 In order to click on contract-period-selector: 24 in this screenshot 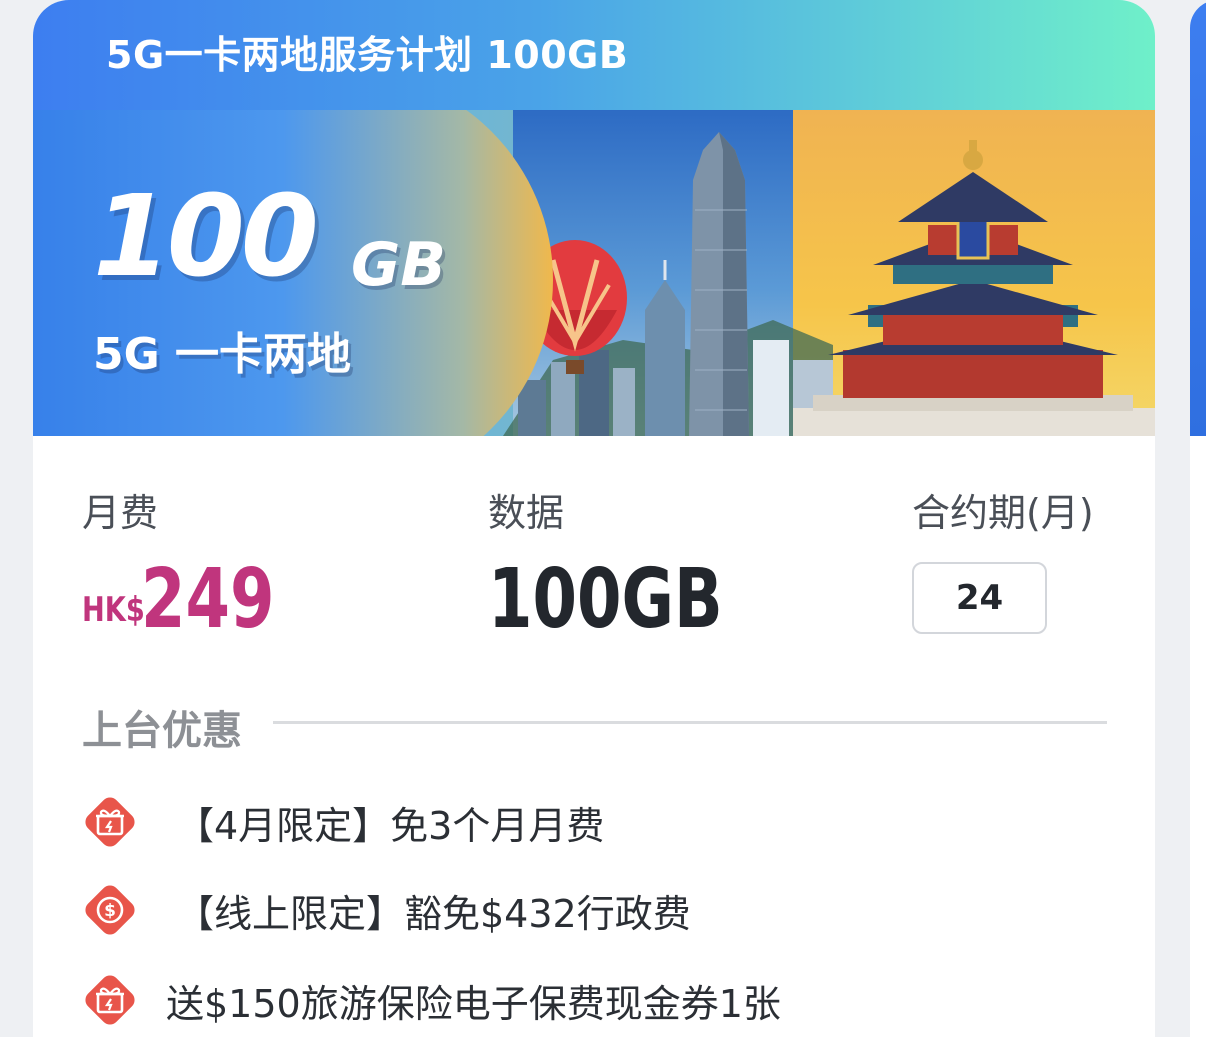, I will do `click(979, 598)`.